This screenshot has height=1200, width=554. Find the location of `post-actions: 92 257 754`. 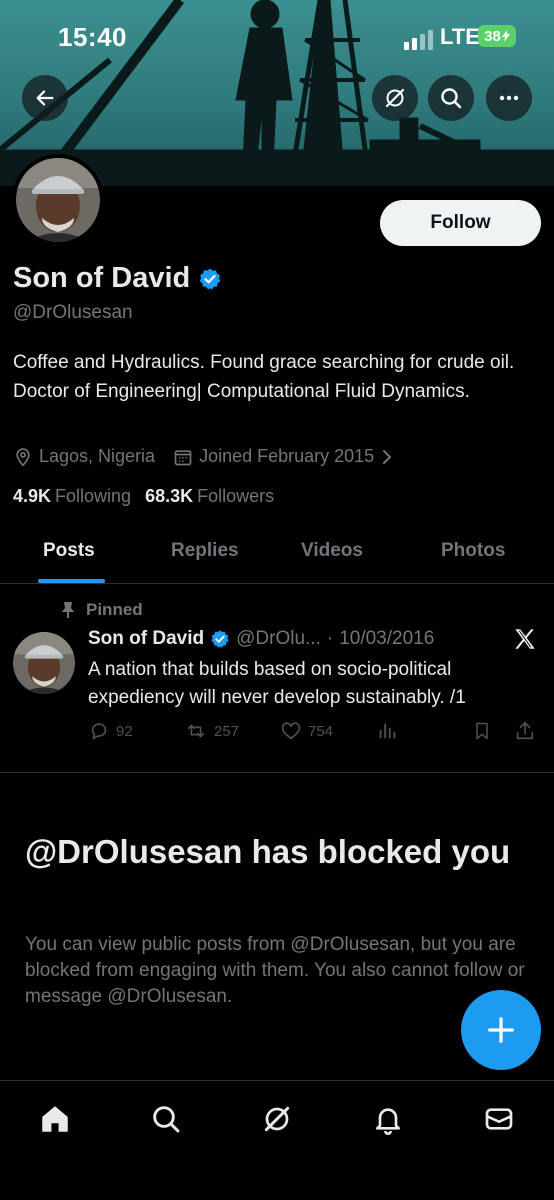

post-actions: 92 257 754 is located at coordinates (313, 734).